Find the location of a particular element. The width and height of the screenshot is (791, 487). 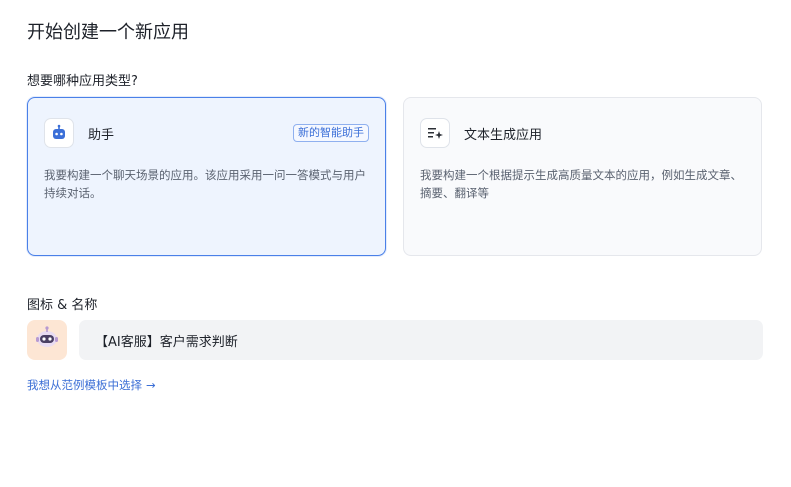

text-sparkle-icon is located at coordinates (435, 133).